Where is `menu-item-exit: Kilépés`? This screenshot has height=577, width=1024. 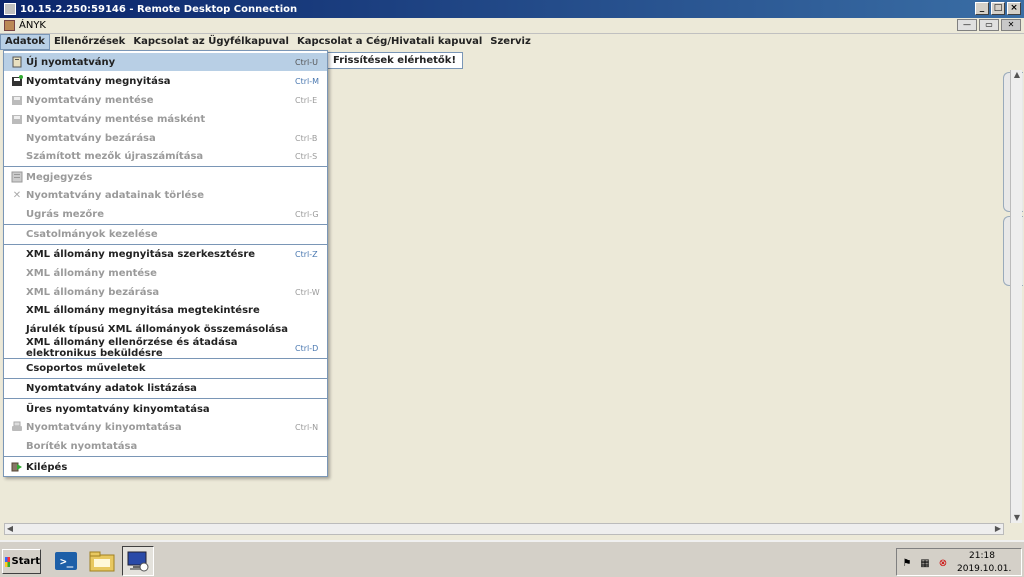
menu-item-exit: Kilépés is located at coordinates (165, 467).